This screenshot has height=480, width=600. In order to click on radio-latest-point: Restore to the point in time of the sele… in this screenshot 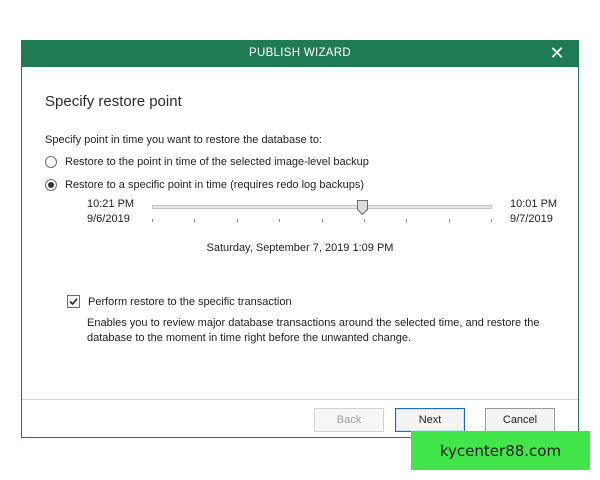, I will do `click(207, 162)`.